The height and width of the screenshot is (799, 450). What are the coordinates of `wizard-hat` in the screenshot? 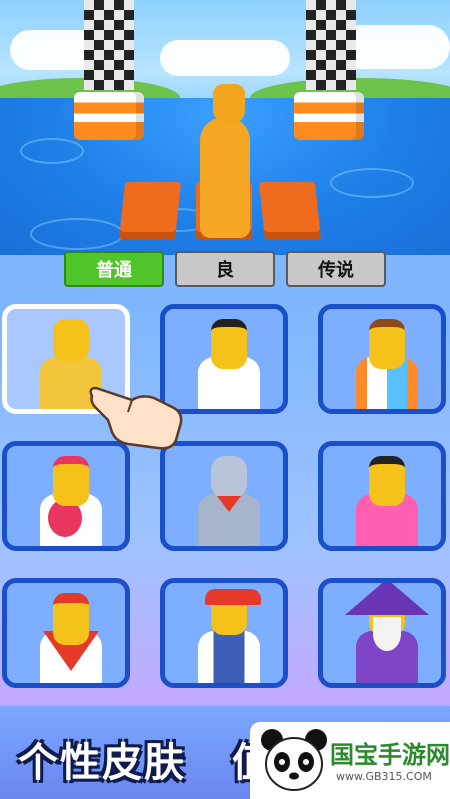 It's located at (387, 599).